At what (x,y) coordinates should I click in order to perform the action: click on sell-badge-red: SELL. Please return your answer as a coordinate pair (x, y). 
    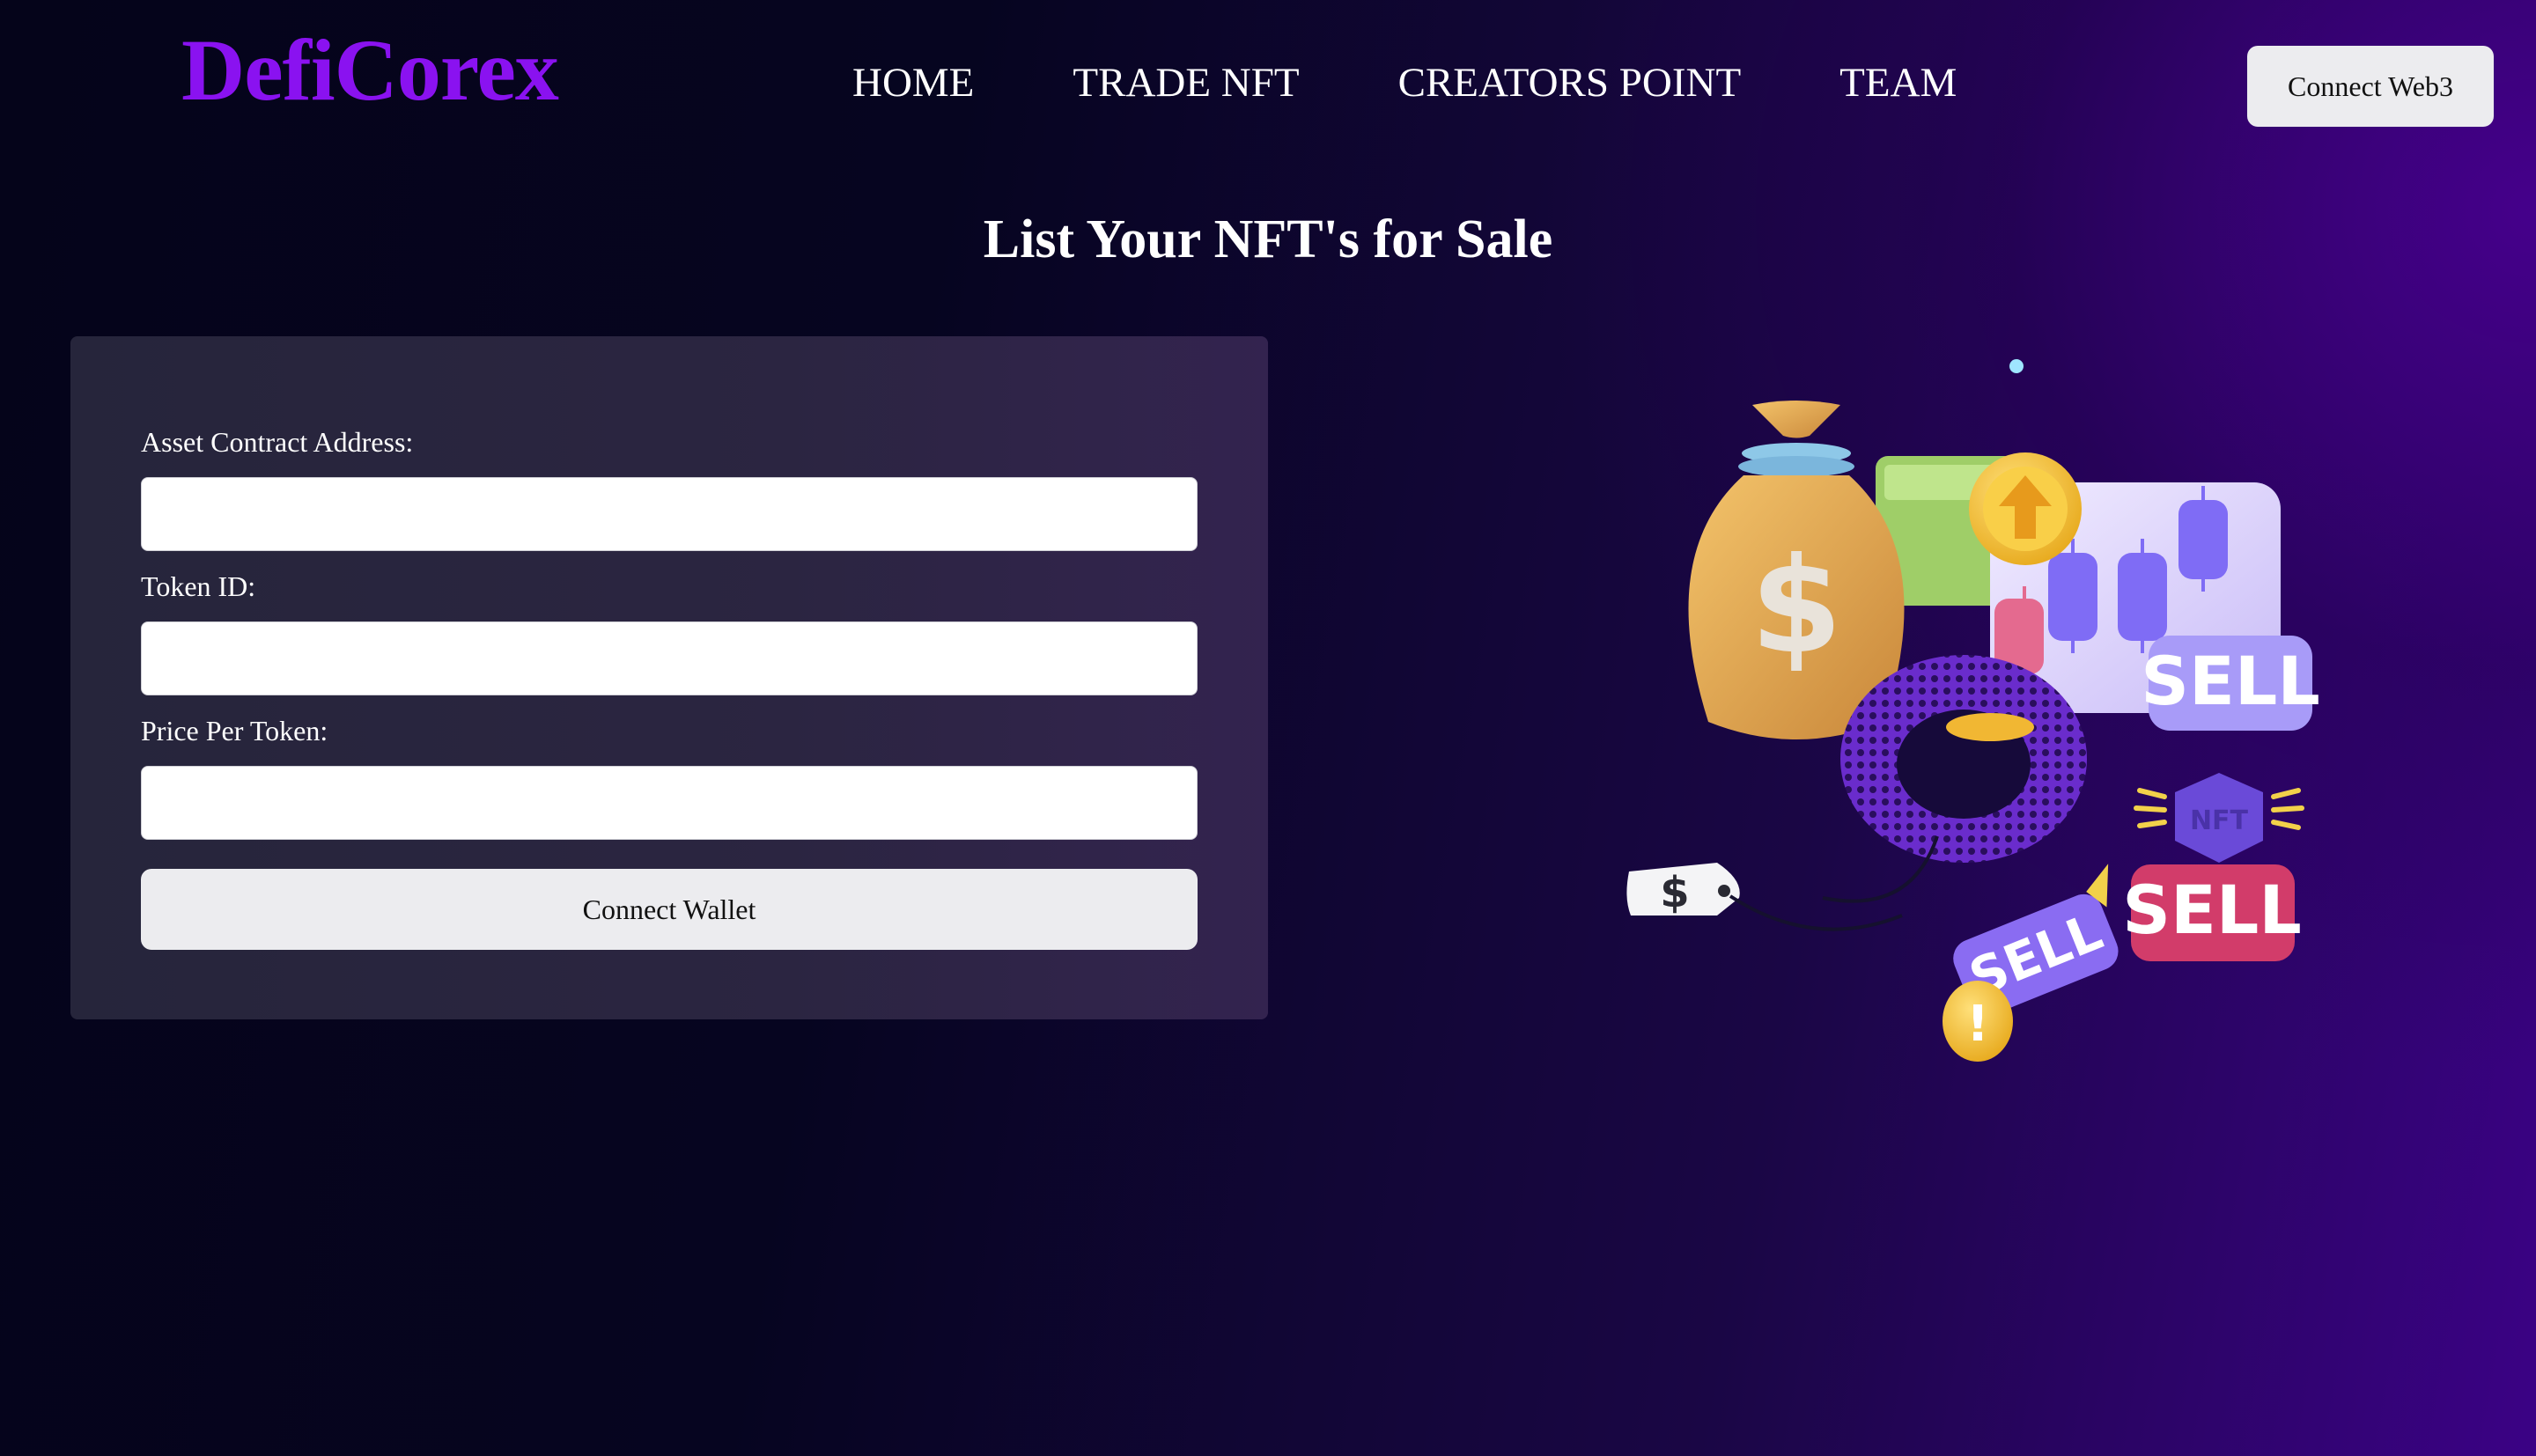
    Looking at the image, I should click on (2212, 913).